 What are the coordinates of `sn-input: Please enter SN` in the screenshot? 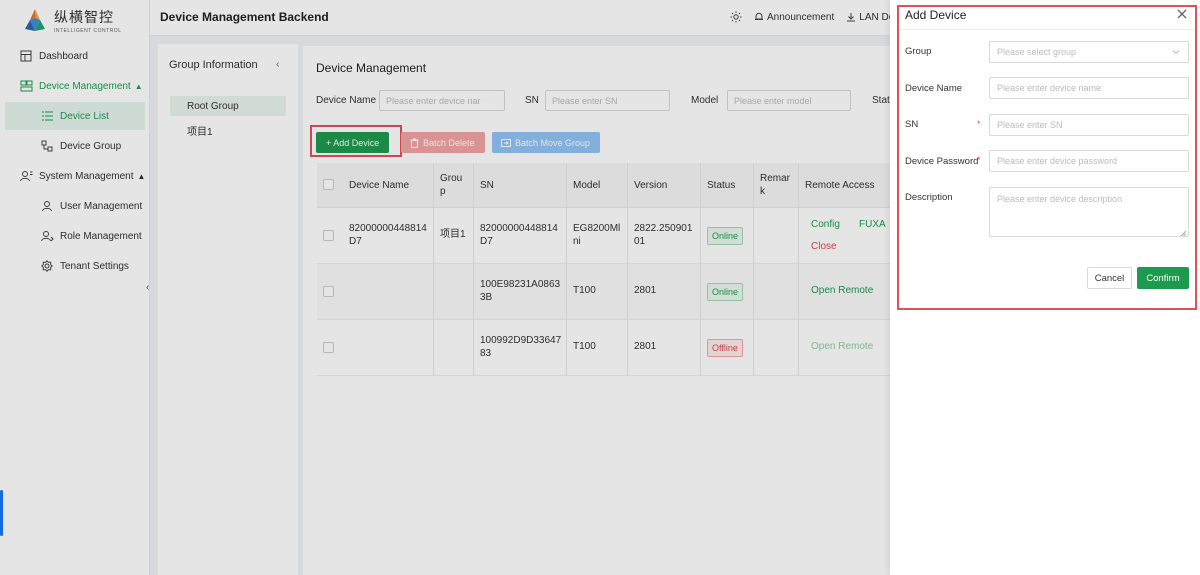 It's located at (1089, 125).